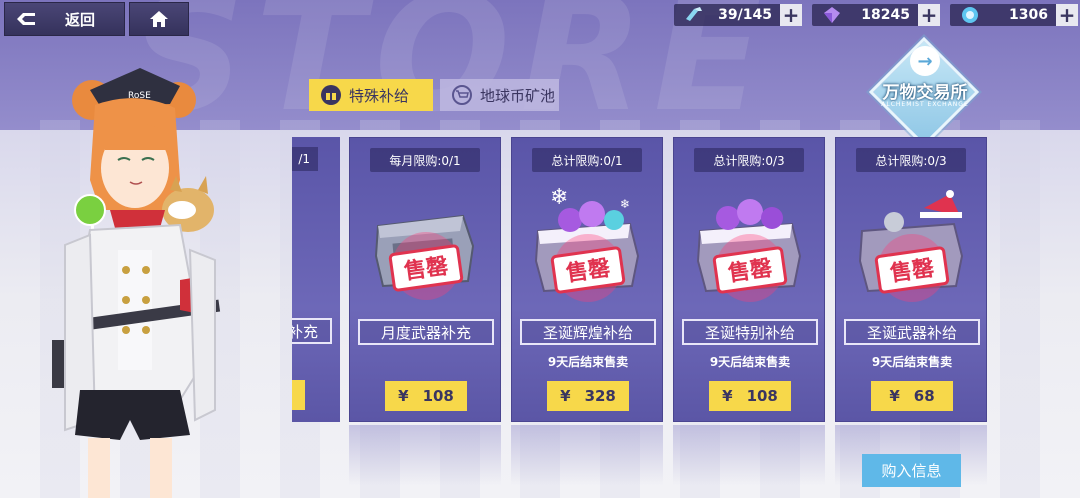 This screenshot has height=498, width=1080. I want to click on price-value: 68, so click(924, 396).